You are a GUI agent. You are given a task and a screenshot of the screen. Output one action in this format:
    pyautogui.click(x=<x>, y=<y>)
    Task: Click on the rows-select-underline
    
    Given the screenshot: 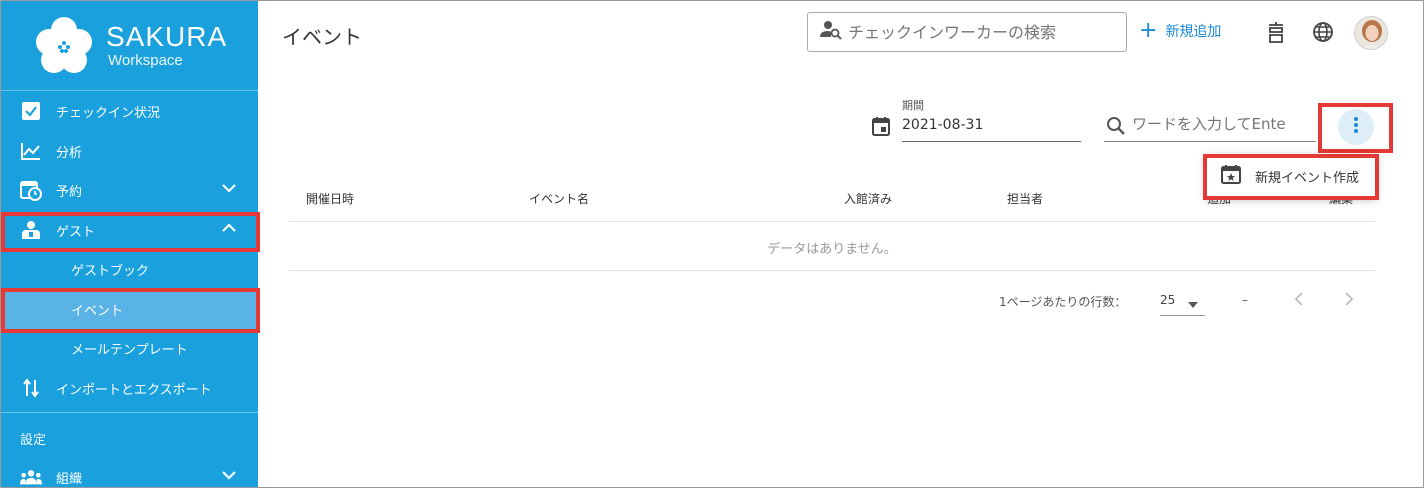 What is the action you would take?
    pyautogui.click(x=1182, y=315)
    